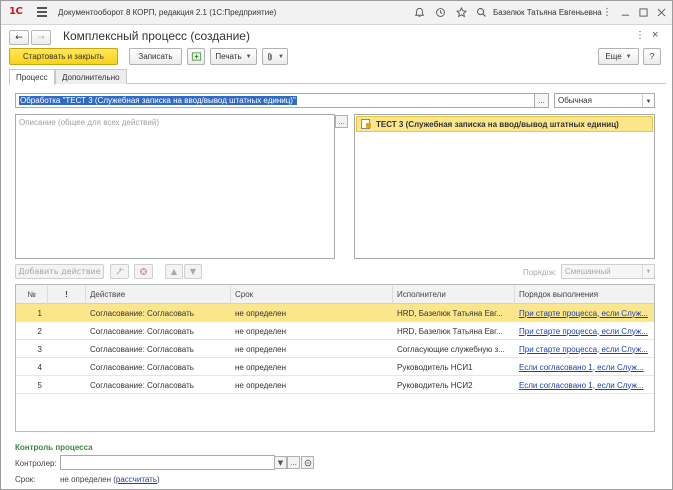 The image size is (673, 490). What do you see at coordinates (175, 186) in the screenshot?
I see `description-textarea: Описание (общее для всех действий)` at bounding box center [175, 186].